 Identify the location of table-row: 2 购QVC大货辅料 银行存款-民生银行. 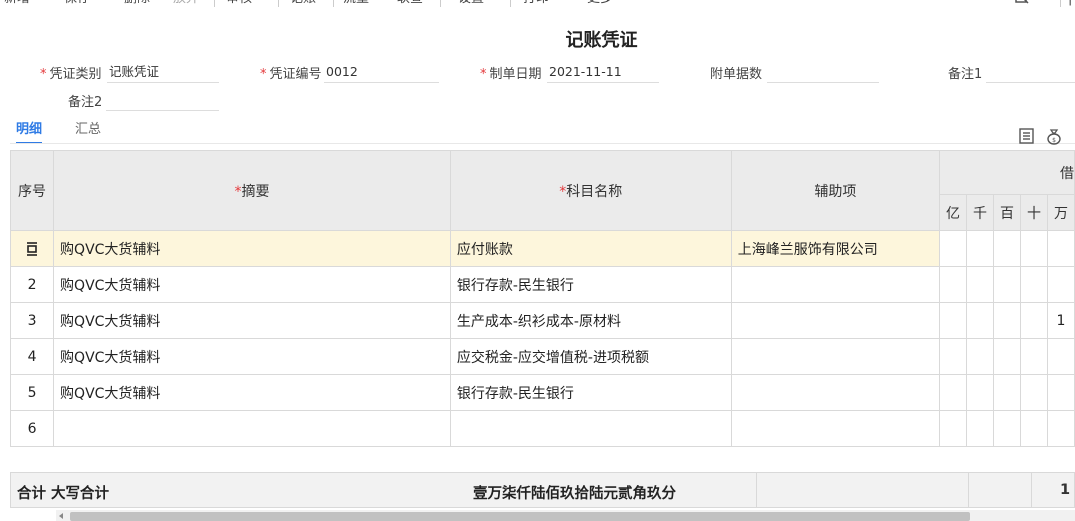
(542, 284).